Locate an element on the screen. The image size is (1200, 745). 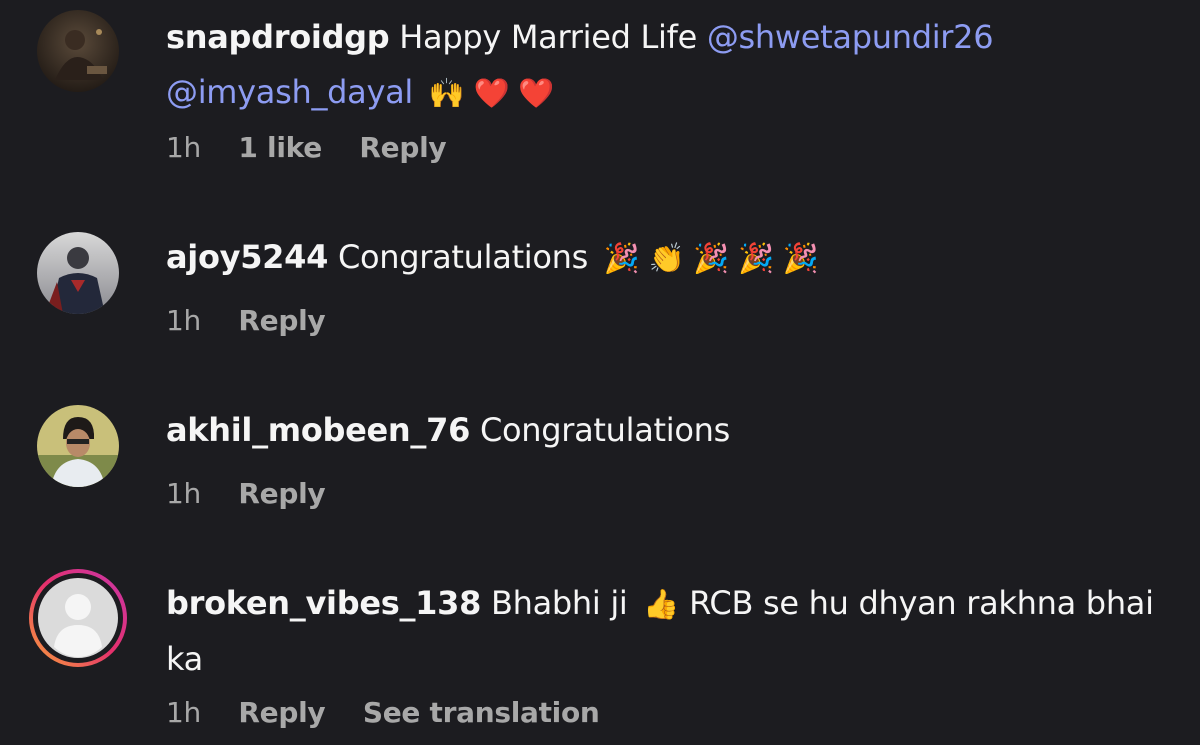
see-translation-link: See translation is located at coordinates (481, 712).